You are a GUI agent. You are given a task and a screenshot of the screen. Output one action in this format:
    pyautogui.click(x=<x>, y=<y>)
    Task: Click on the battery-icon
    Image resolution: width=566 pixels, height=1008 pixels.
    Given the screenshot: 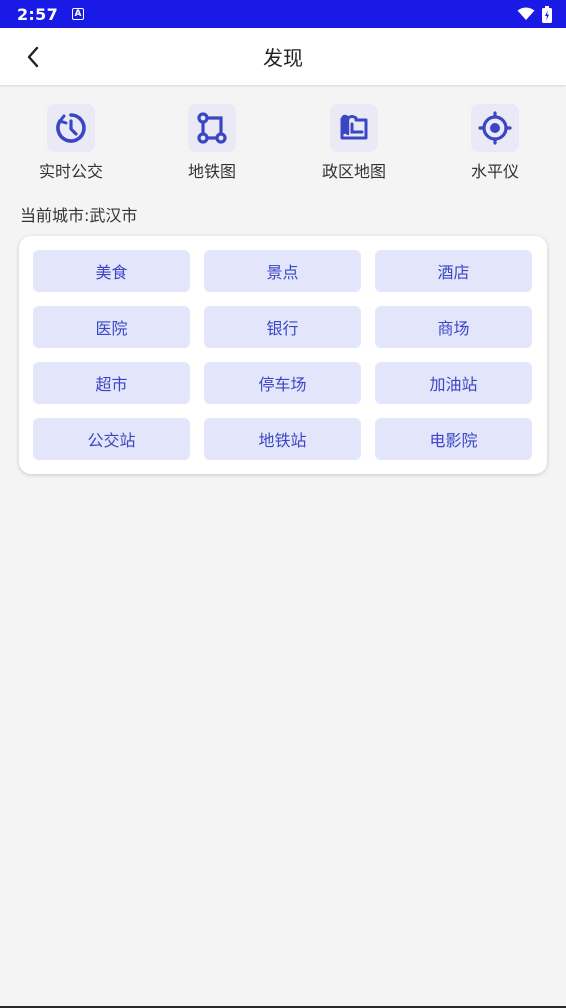 What is the action you would take?
    pyautogui.click(x=547, y=14)
    